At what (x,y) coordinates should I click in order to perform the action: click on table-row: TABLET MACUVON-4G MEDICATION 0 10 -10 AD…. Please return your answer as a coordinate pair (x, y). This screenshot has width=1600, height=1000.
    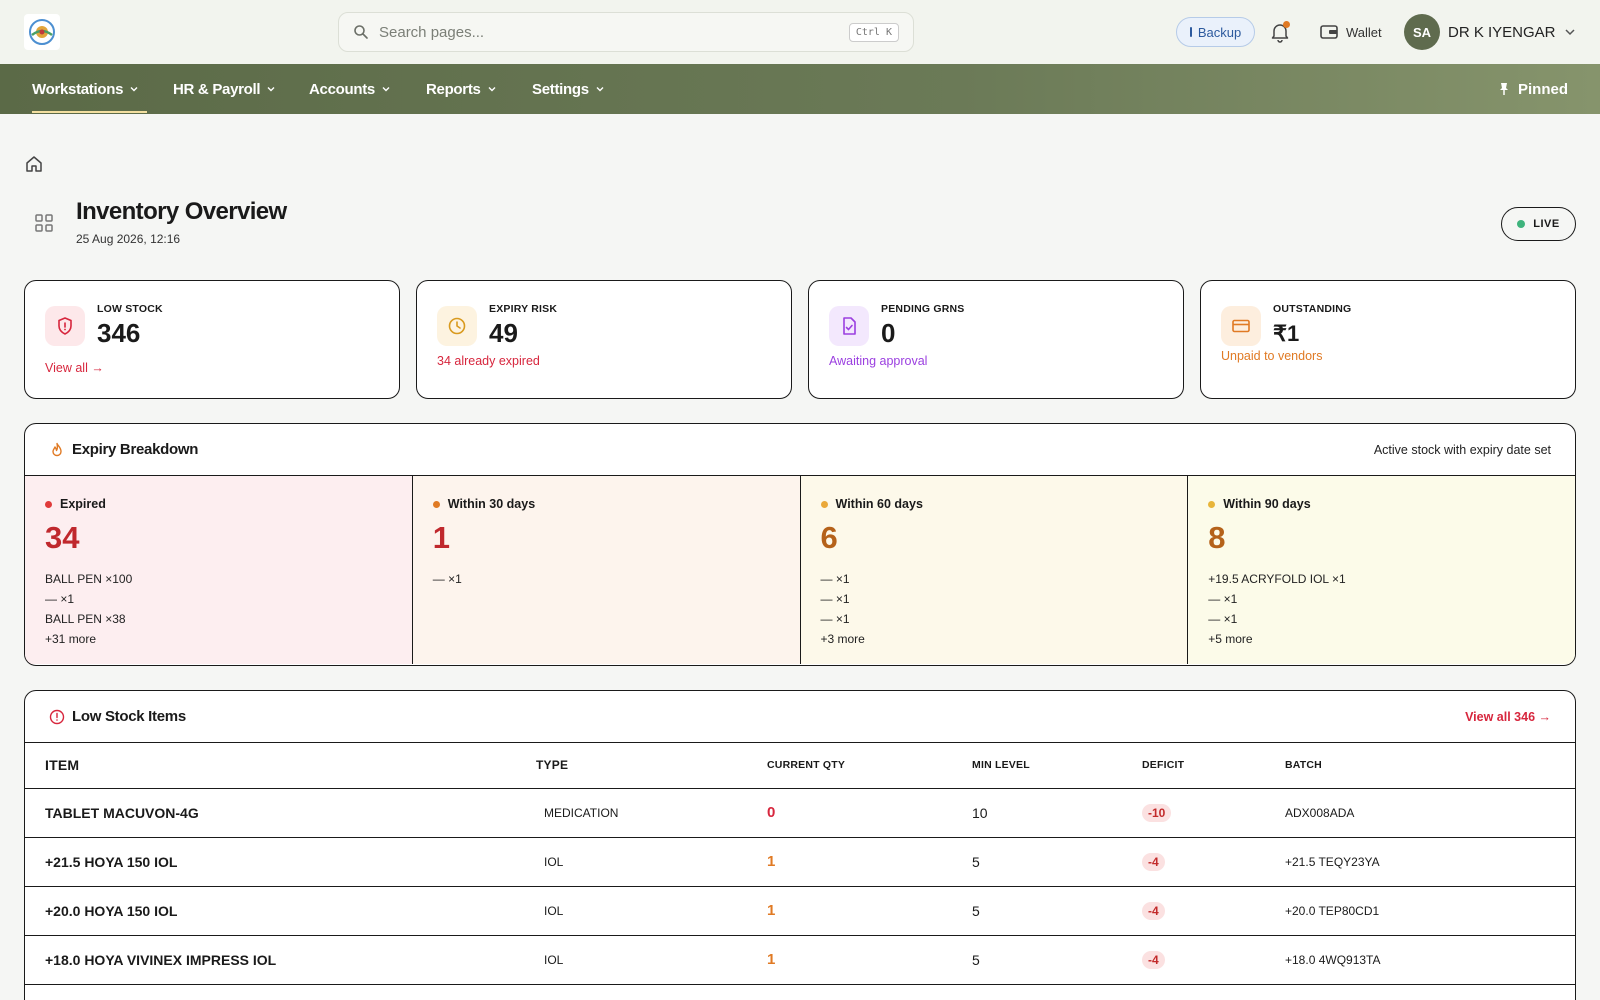
    Looking at the image, I should click on (800, 813).